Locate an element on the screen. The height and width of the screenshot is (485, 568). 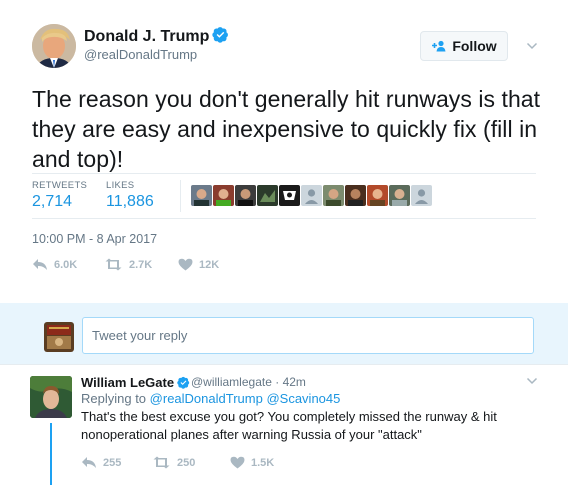
like-action: 12K is located at coordinates (198, 264).